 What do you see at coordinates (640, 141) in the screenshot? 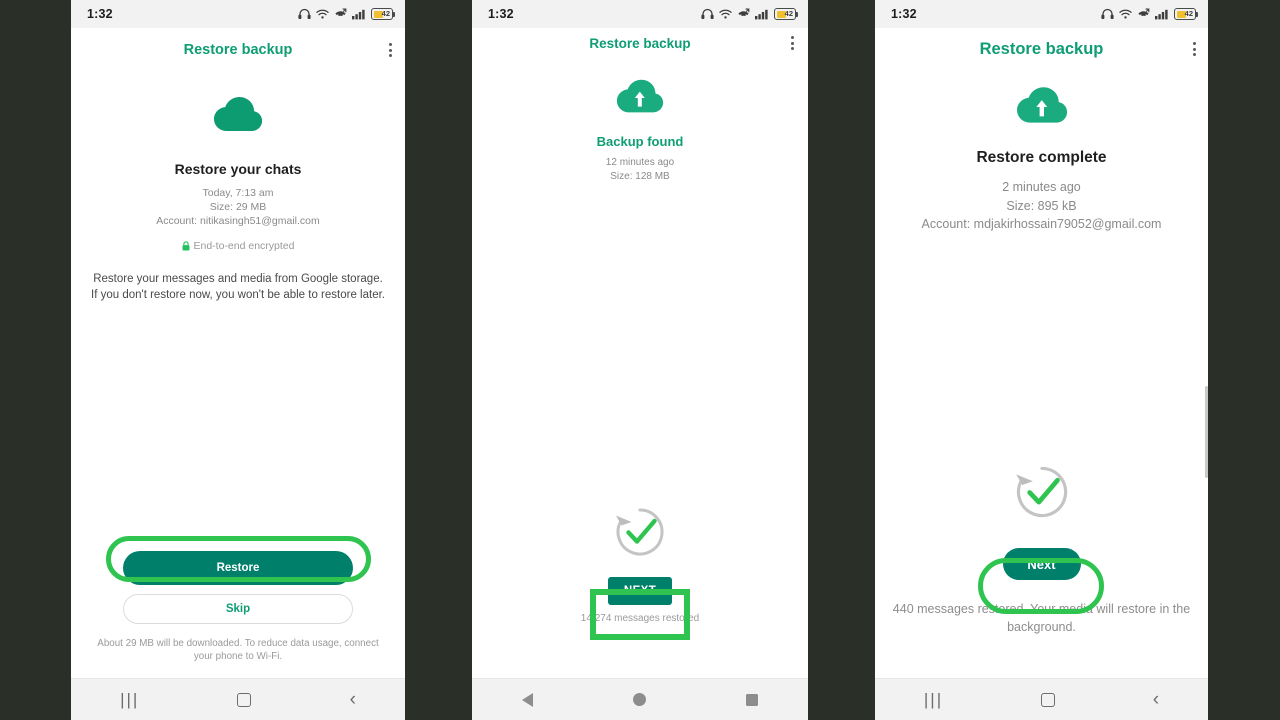
I see `headline: Backup found` at bounding box center [640, 141].